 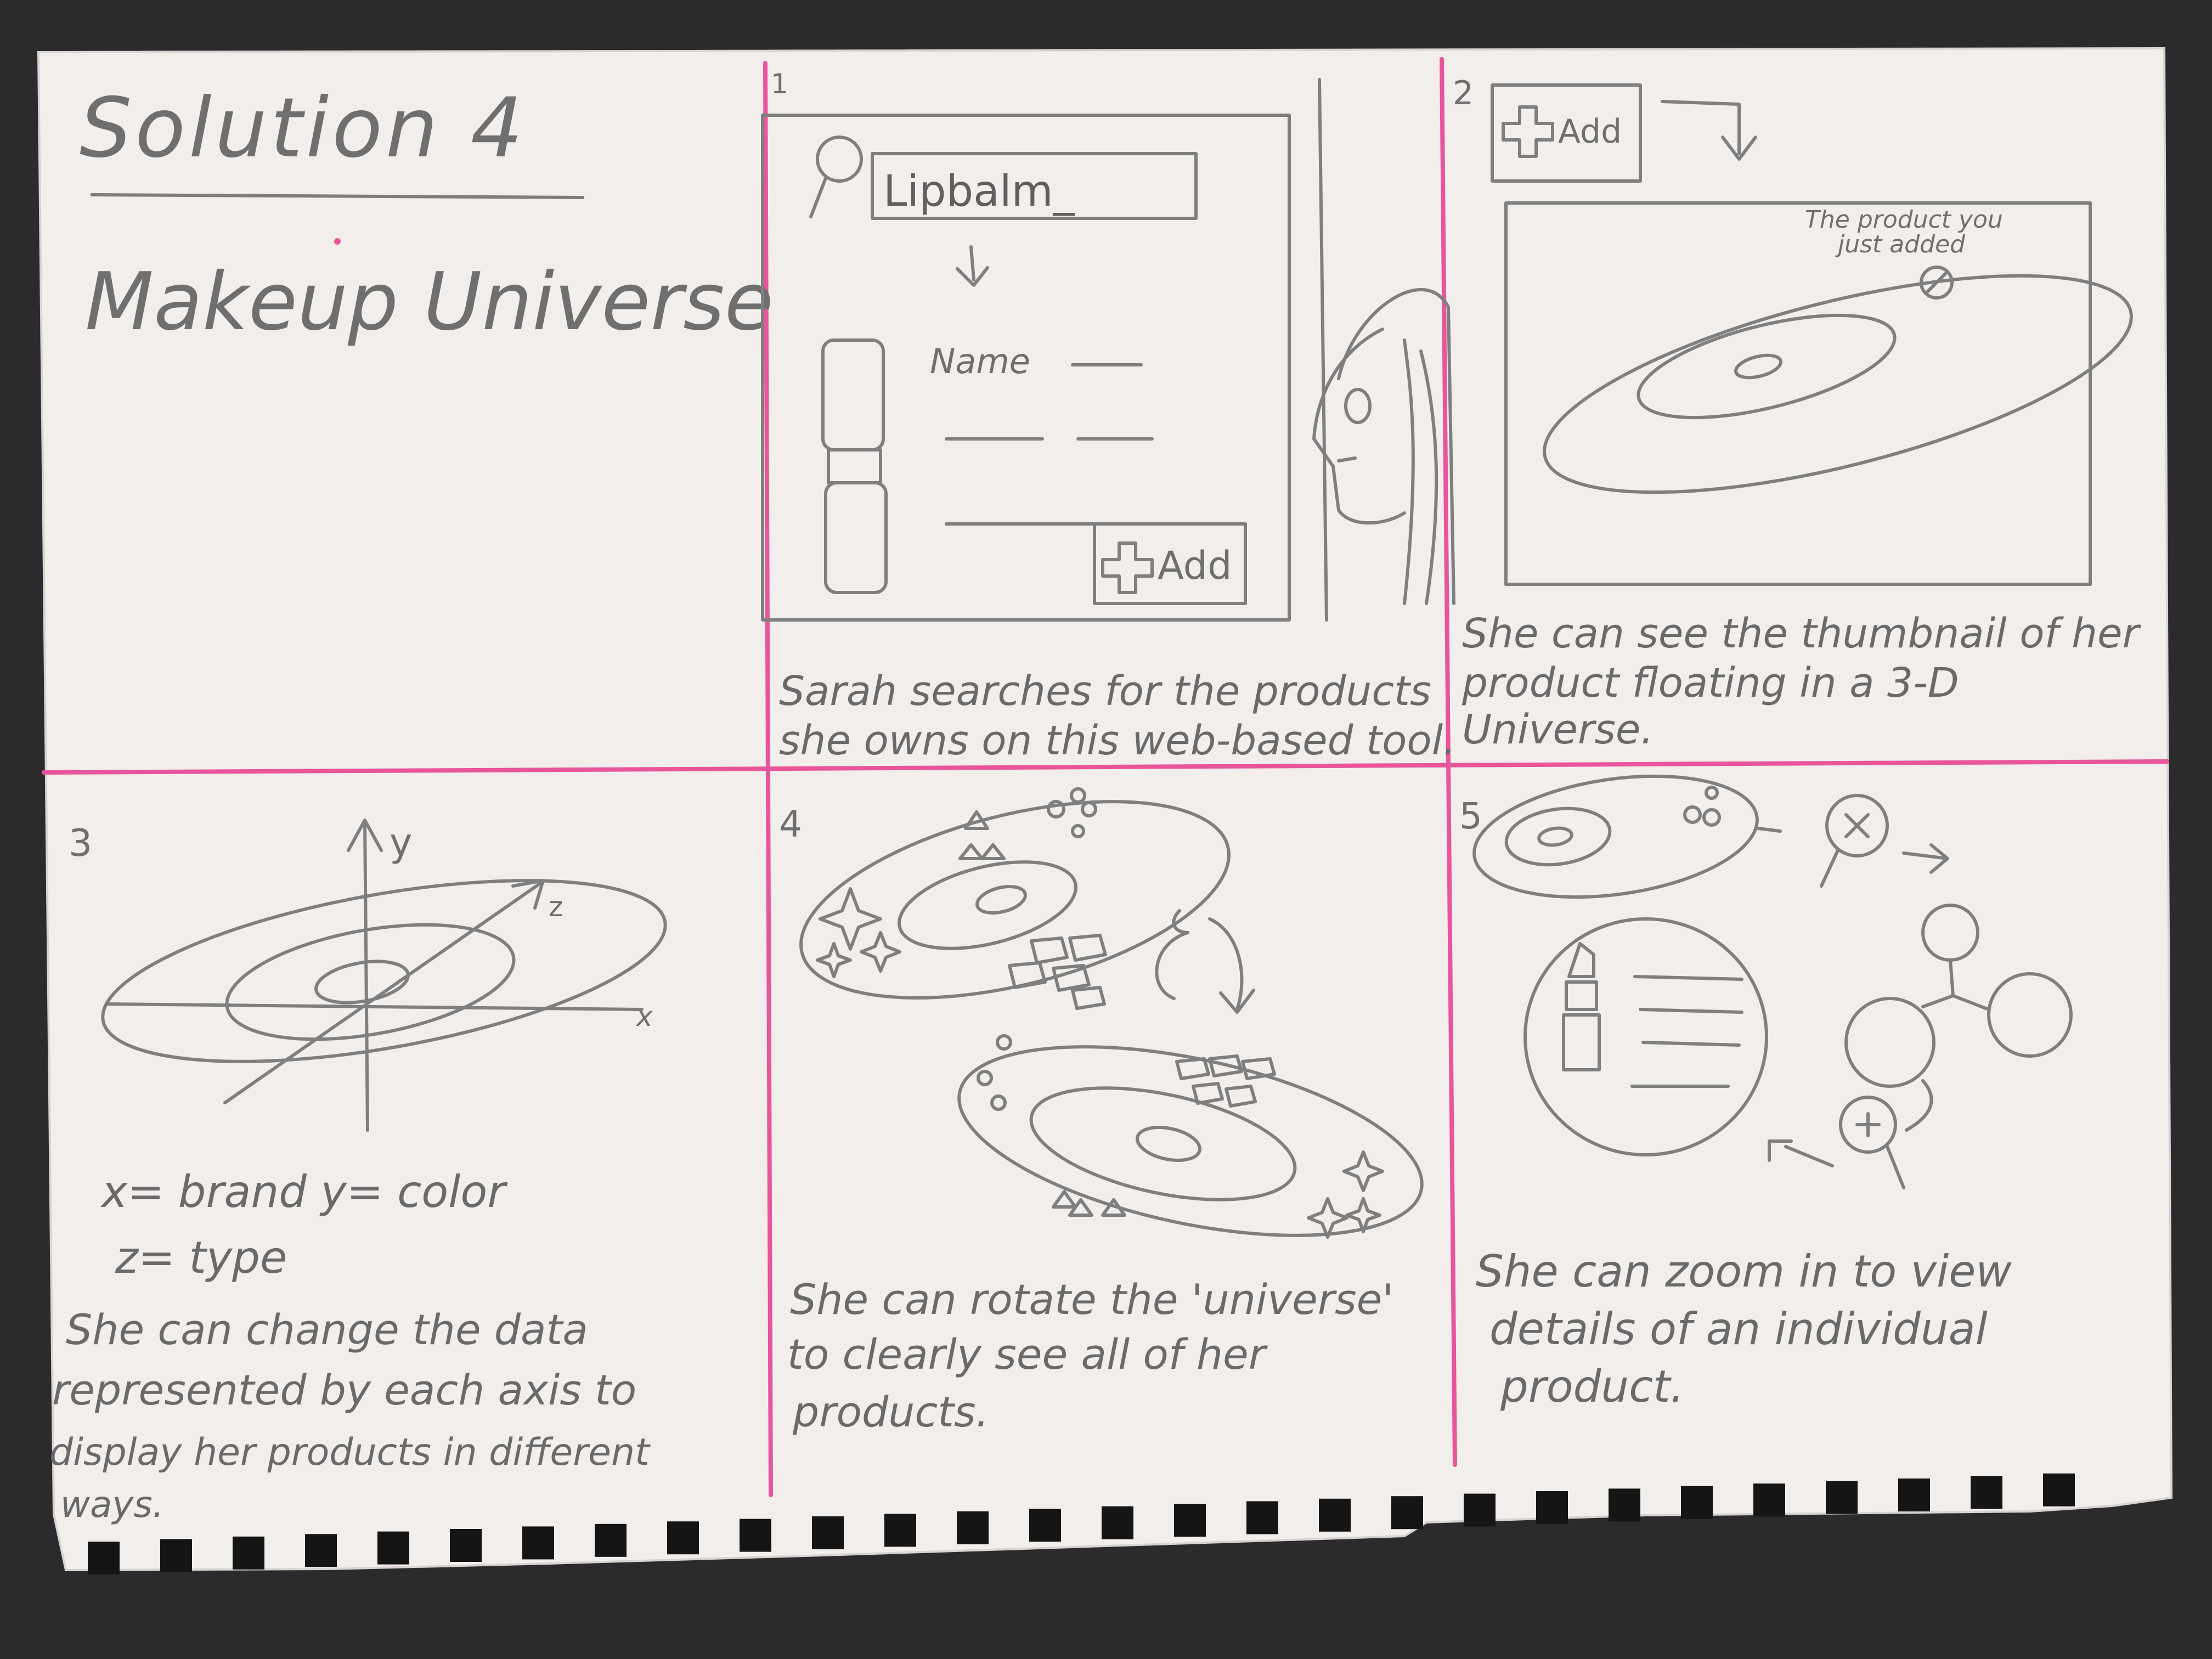 What do you see at coordinates (1117, 740) in the screenshot?
I see `panel-1-caption-line-2: she owns on this web-based tool.` at bounding box center [1117, 740].